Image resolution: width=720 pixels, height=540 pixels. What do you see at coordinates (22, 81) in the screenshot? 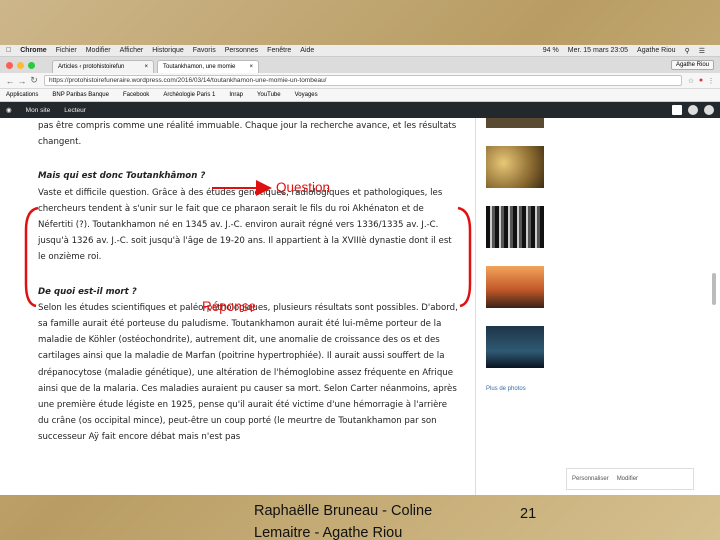
I see `forward-icon: →` at bounding box center [22, 81].